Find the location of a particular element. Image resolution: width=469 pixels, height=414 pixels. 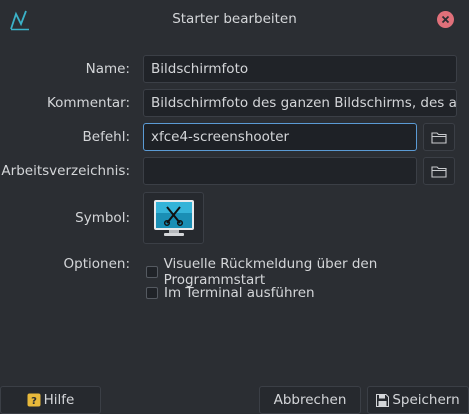

screenshot-icon is located at coordinates (173, 218).